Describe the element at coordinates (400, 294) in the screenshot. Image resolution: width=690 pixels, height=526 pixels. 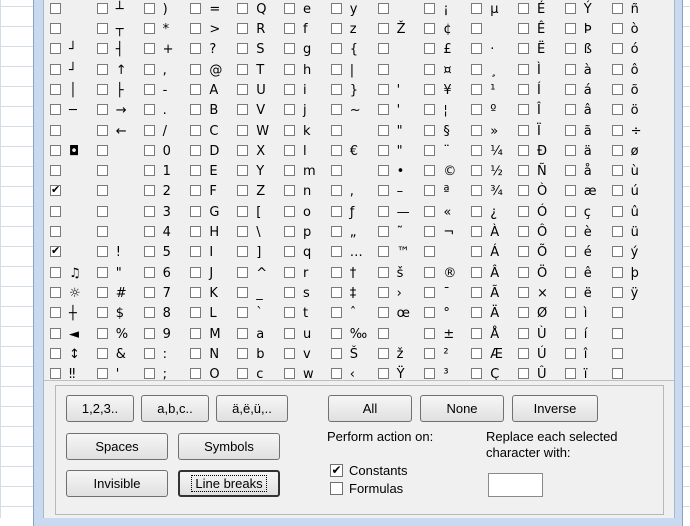
I see `char-option: ›` at that location.